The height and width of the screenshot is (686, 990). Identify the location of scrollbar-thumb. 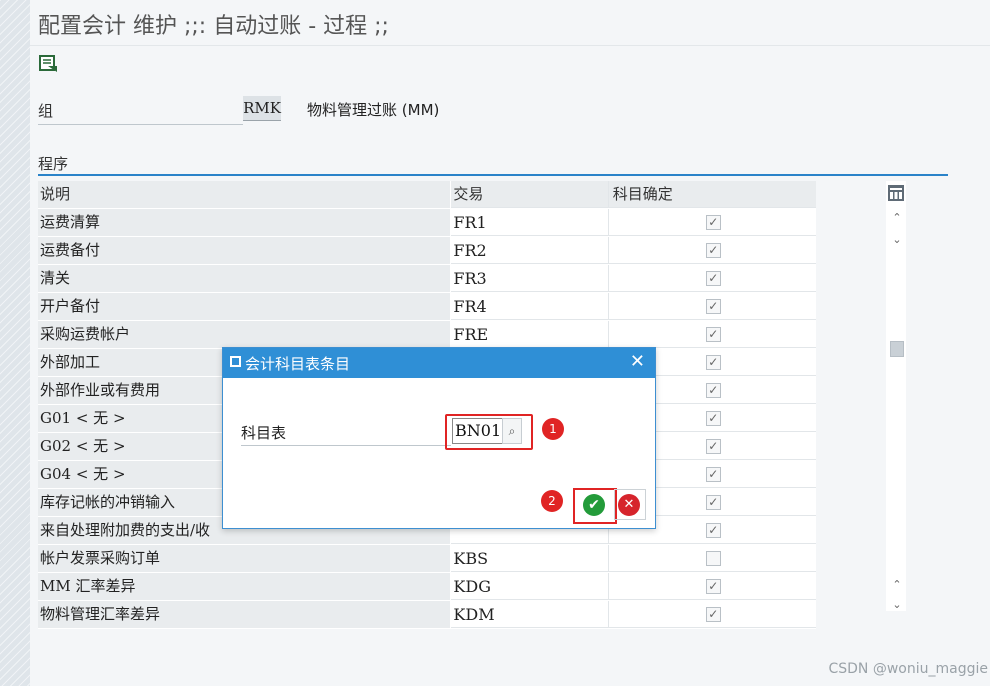
(897, 349).